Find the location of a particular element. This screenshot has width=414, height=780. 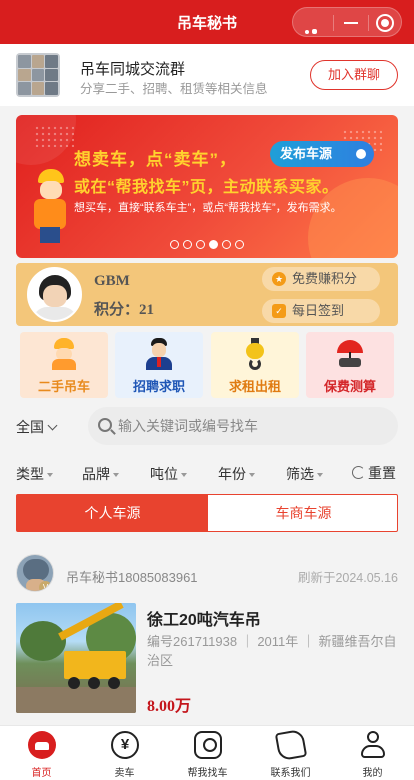

region-selector: 全国 is located at coordinates (37, 427).